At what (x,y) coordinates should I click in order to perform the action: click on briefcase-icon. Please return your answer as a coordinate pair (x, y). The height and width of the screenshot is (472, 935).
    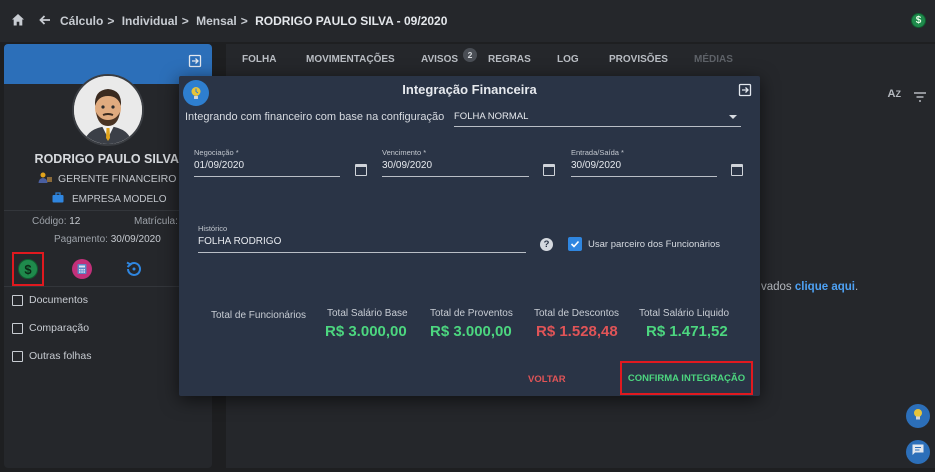
    Looking at the image, I should click on (58, 197).